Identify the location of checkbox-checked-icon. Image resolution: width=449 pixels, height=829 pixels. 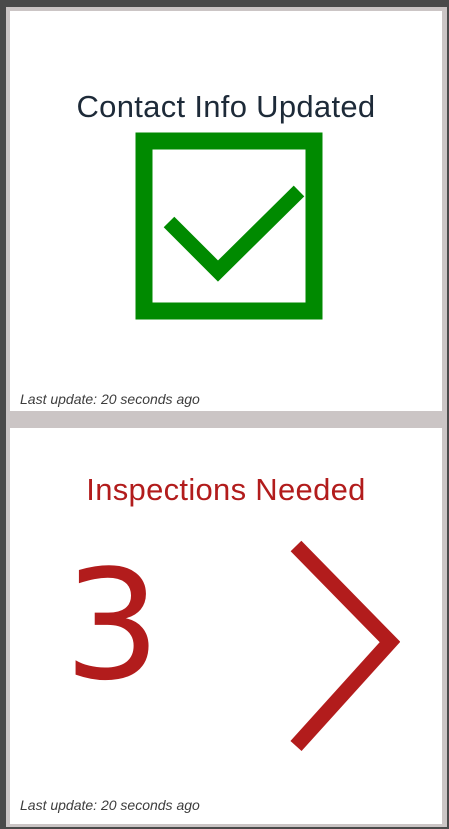
(229, 226).